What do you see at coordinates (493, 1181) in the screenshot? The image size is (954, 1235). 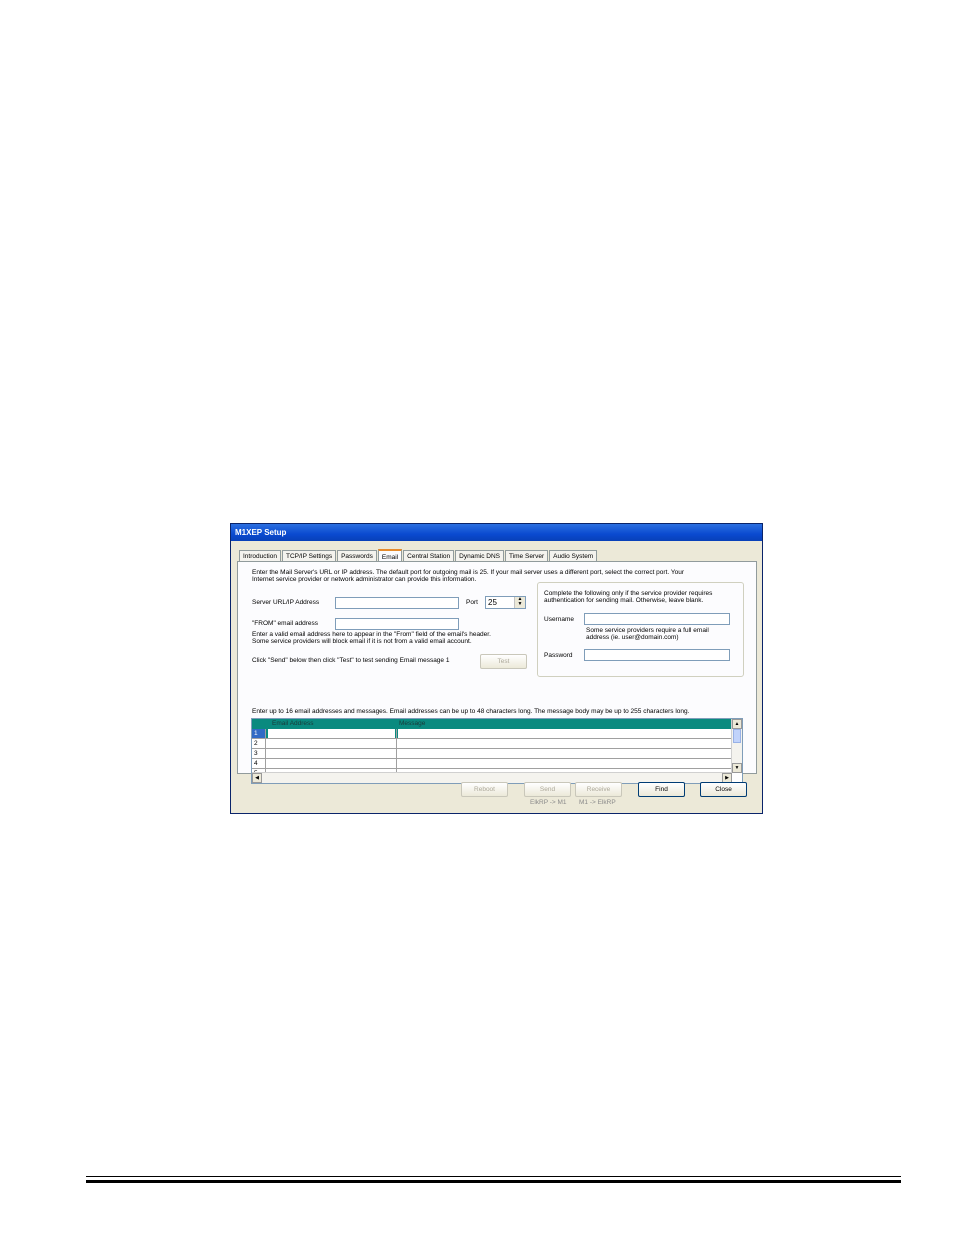 I see `footer-rule-thick` at bounding box center [493, 1181].